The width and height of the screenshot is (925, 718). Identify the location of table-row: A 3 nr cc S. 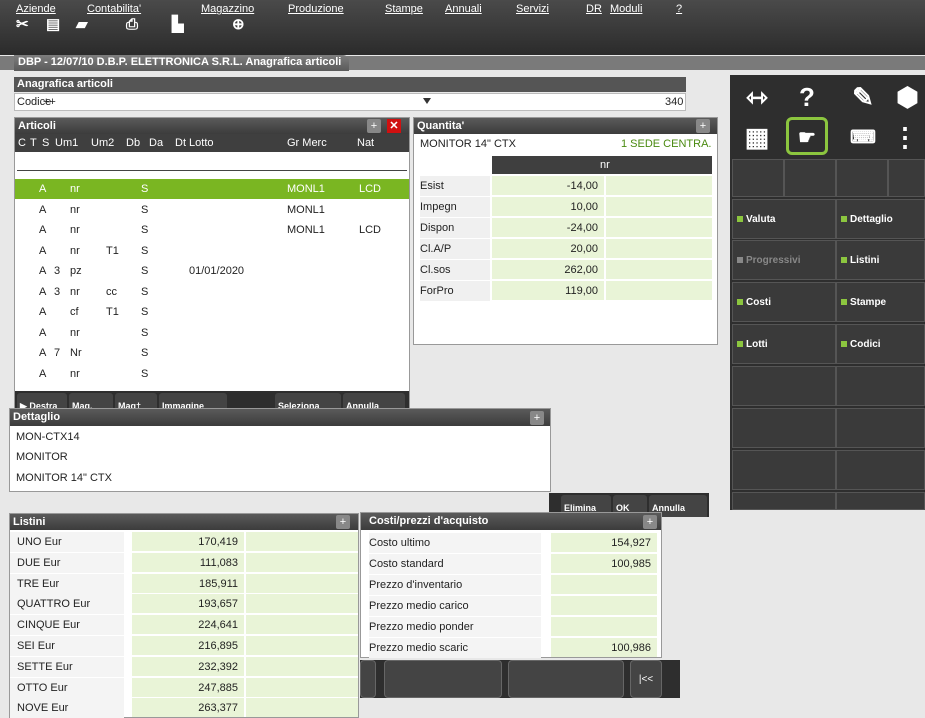
(212, 292).